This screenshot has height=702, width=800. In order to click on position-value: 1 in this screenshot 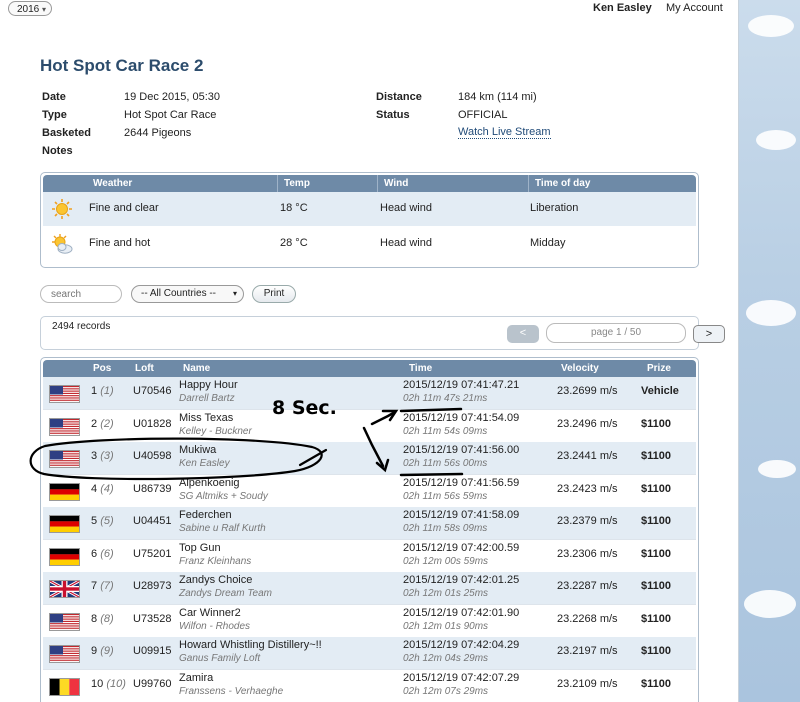, I will do `click(94, 391)`.